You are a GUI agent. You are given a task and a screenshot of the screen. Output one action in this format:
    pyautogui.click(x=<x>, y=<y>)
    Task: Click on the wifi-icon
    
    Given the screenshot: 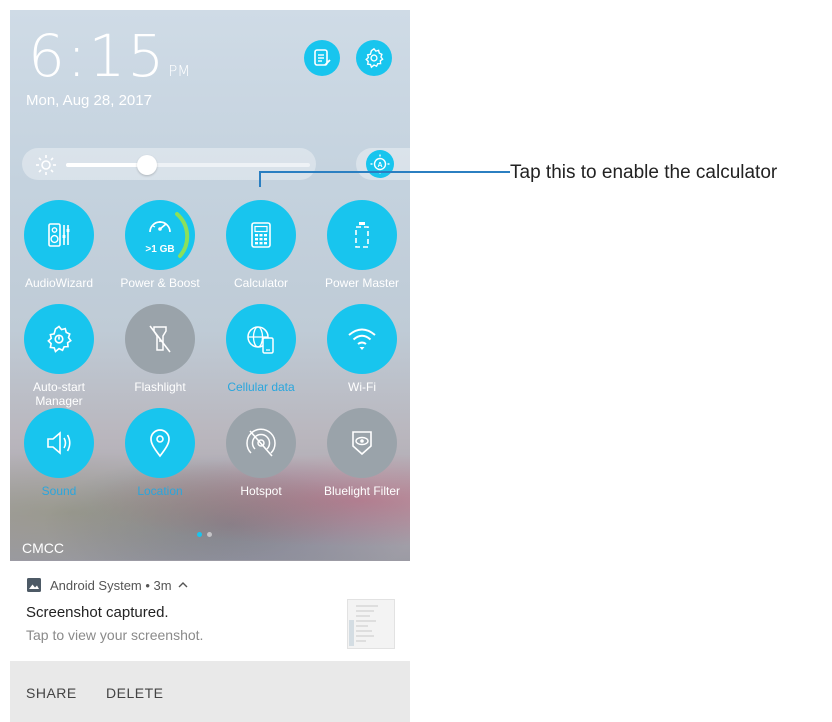 What is the action you would take?
    pyautogui.click(x=362, y=339)
    